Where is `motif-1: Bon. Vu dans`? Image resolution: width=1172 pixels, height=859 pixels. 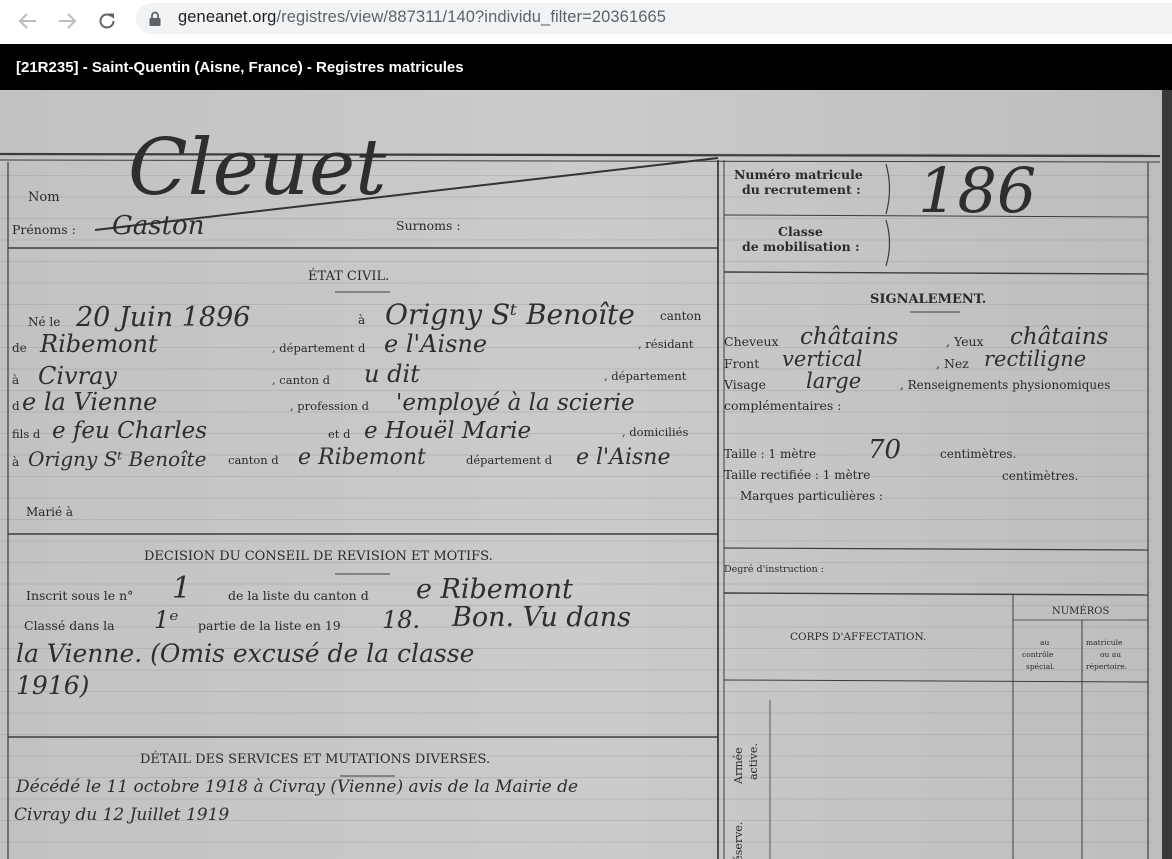
motif-1: Bon. Vu dans is located at coordinates (541, 617).